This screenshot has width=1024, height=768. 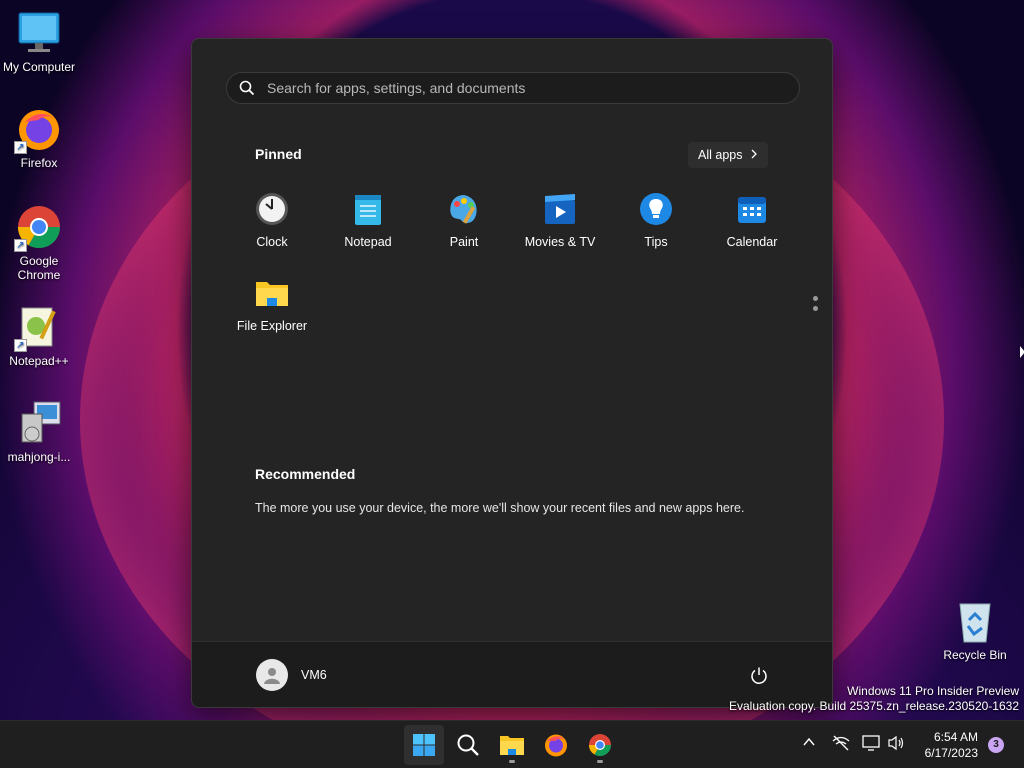 What do you see at coordinates (368, 209) in the screenshot?
I see `notepad-icon` at bounding box center [368, 209].